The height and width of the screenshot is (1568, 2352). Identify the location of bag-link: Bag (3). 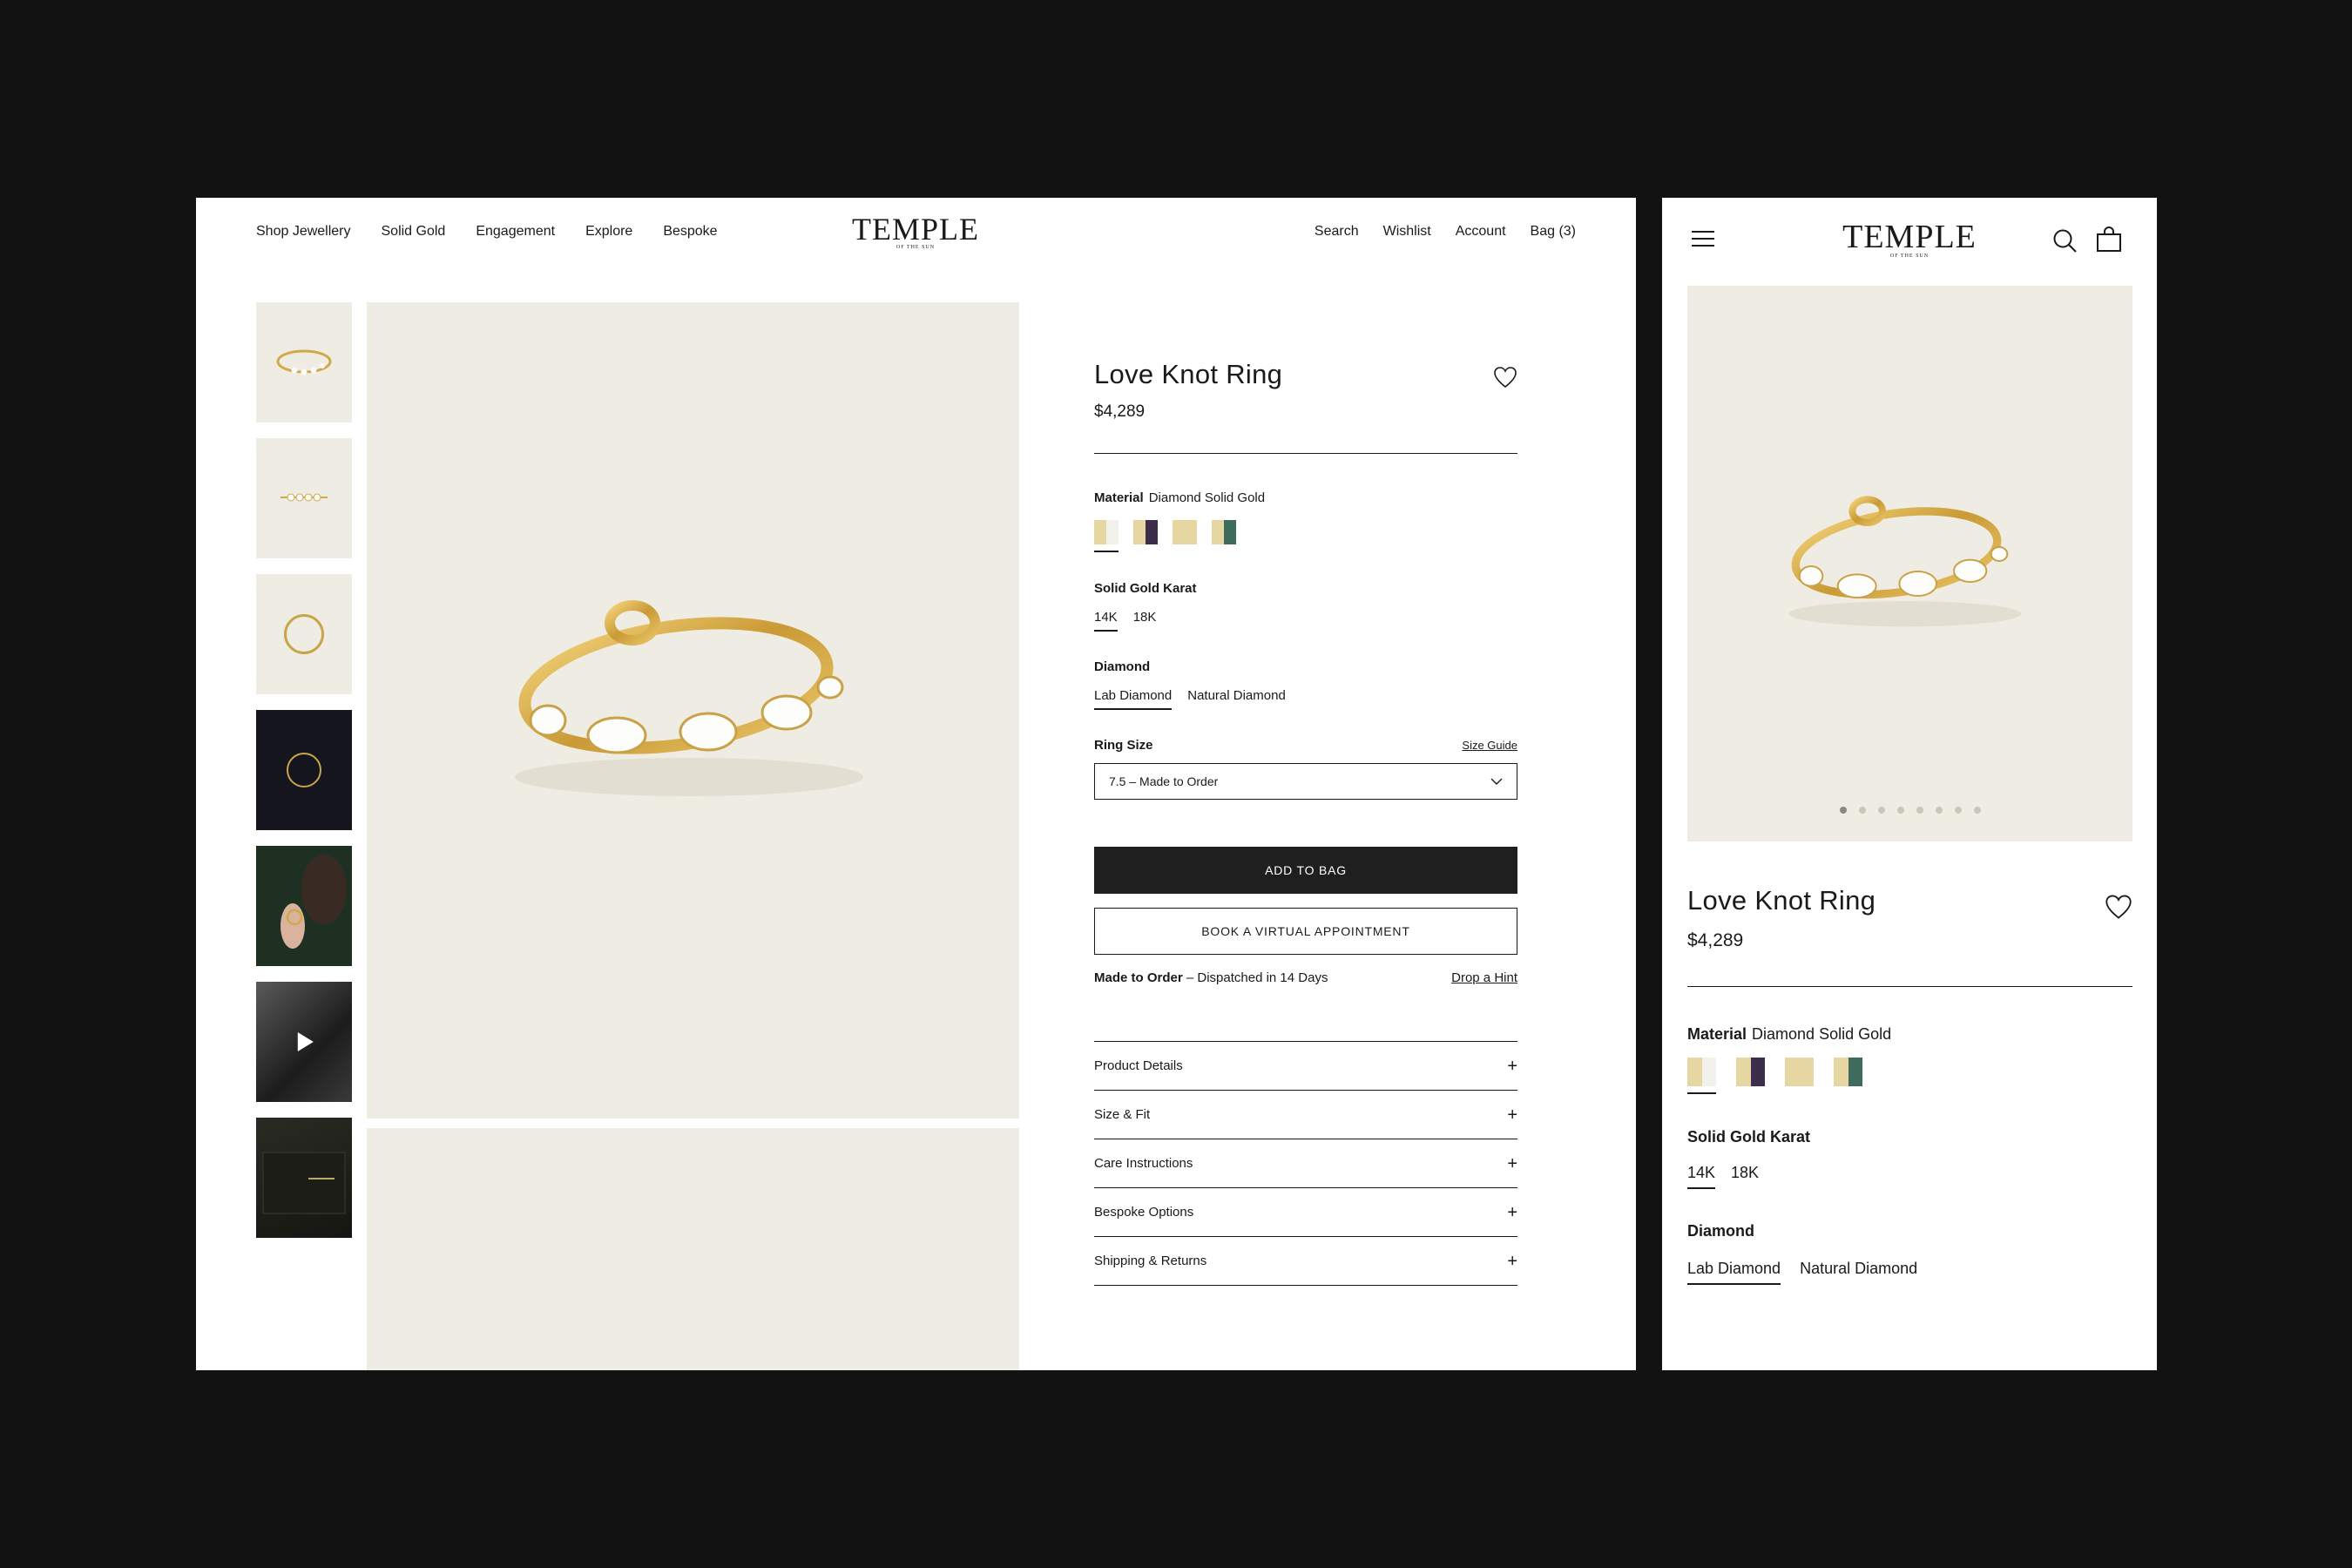
(1553, 232).